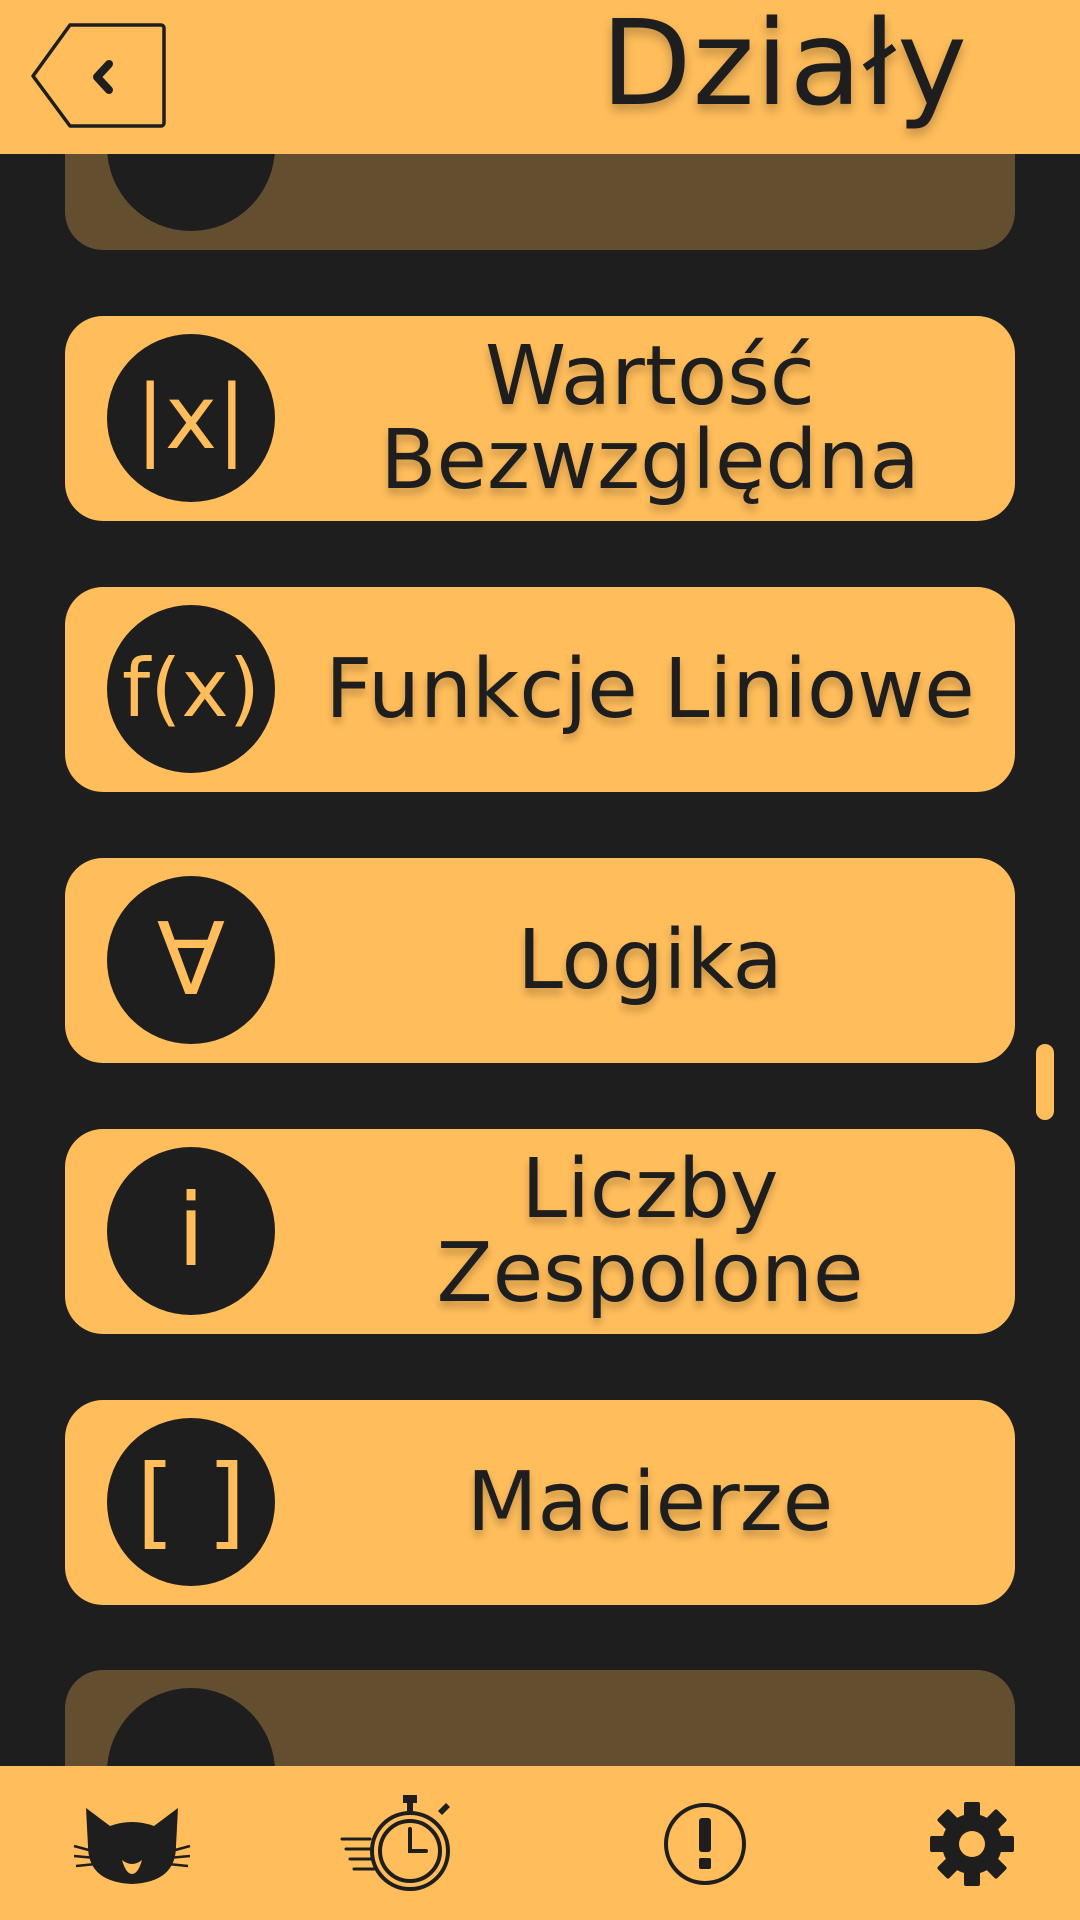 The height and width of the screenshot is (1920, 1080). I want to click on section-label: Wartość Bezwzględna, so click(650, 418).